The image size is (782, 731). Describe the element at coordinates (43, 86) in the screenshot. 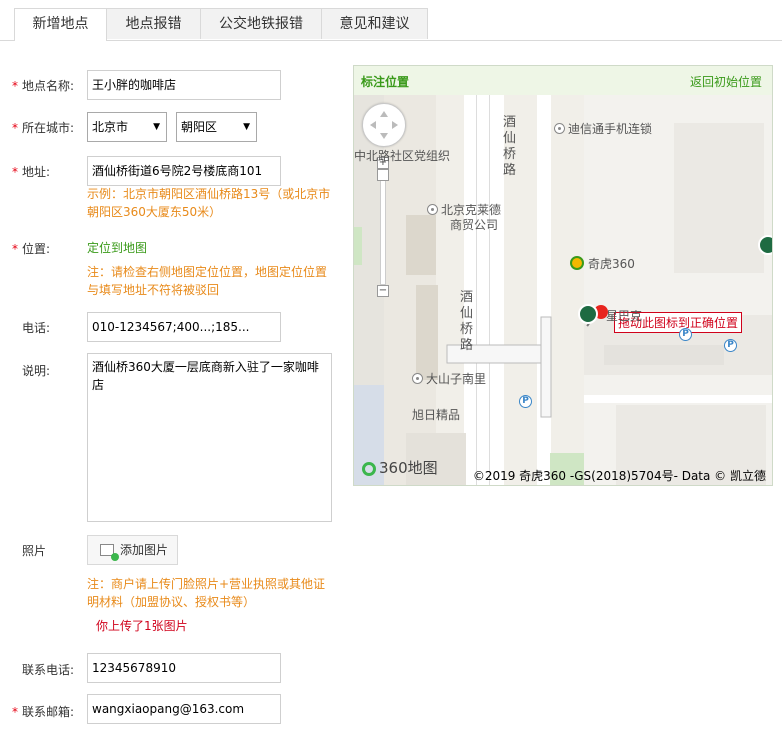

I see `name-label: * 地点名称:` at that location.